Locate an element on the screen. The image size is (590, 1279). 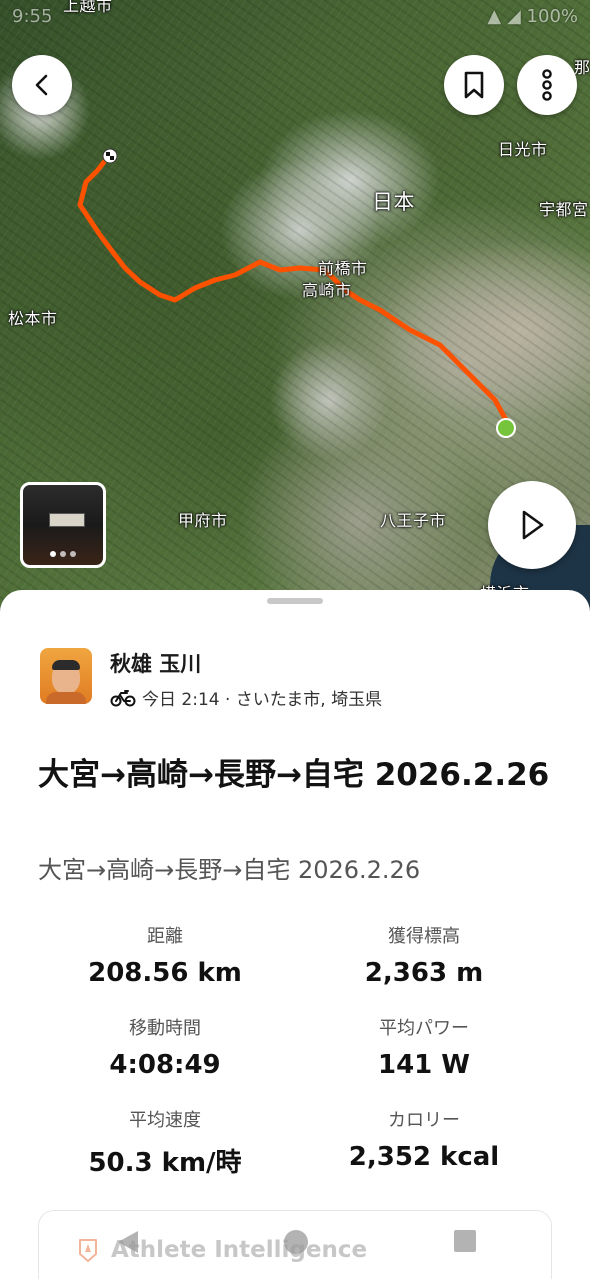
more-vertical-icon is located at coordinates (547, 85).